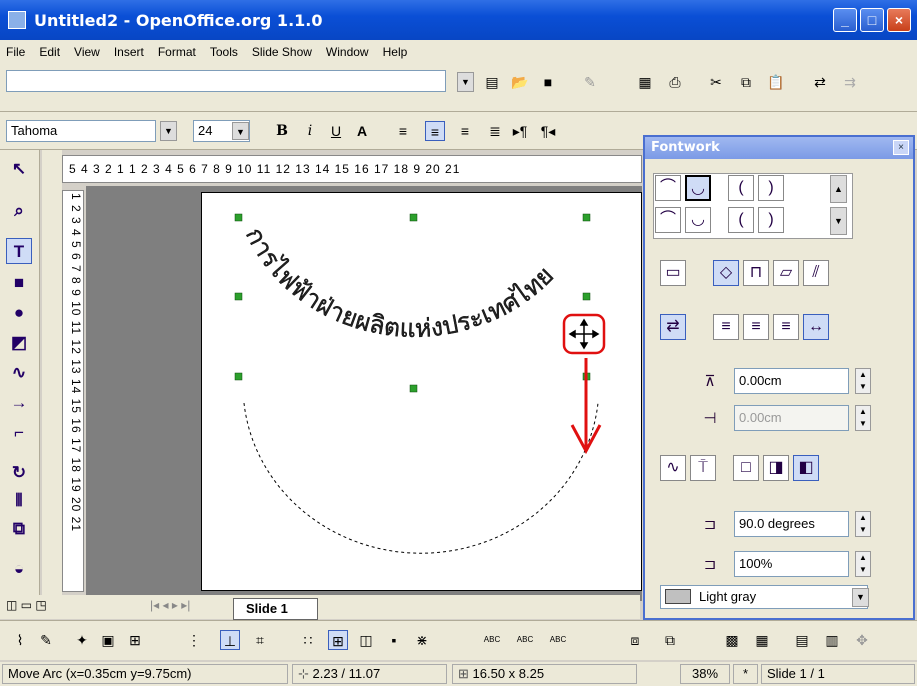  Describe the element at coordinates (19, 283) in the screenshot. I see `rectangle-icon: ■` at that location.